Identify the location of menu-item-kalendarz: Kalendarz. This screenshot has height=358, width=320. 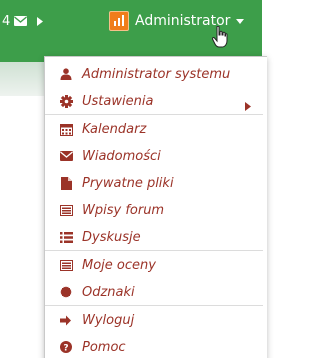
(154, 129).